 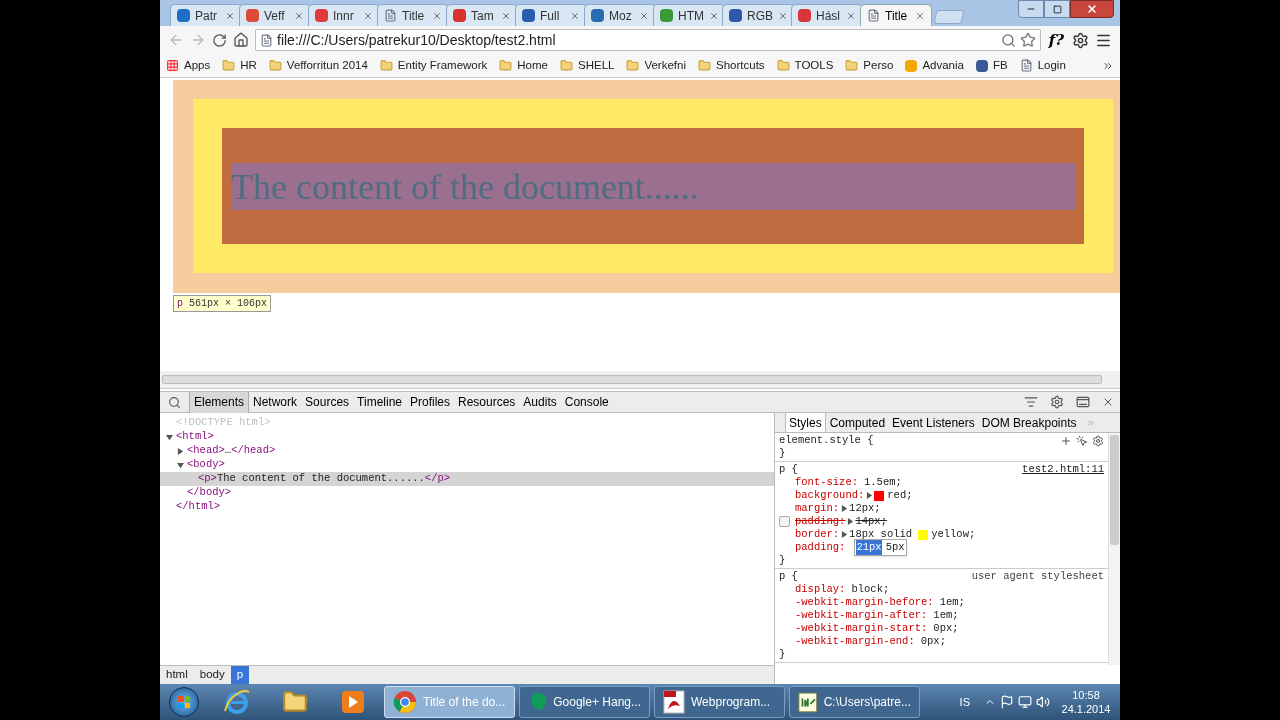 What do you see at coordinates (231, 451) in the screenshot?
I see `dom-node-line: <head>…</head>` at bounding box center [231, 451].